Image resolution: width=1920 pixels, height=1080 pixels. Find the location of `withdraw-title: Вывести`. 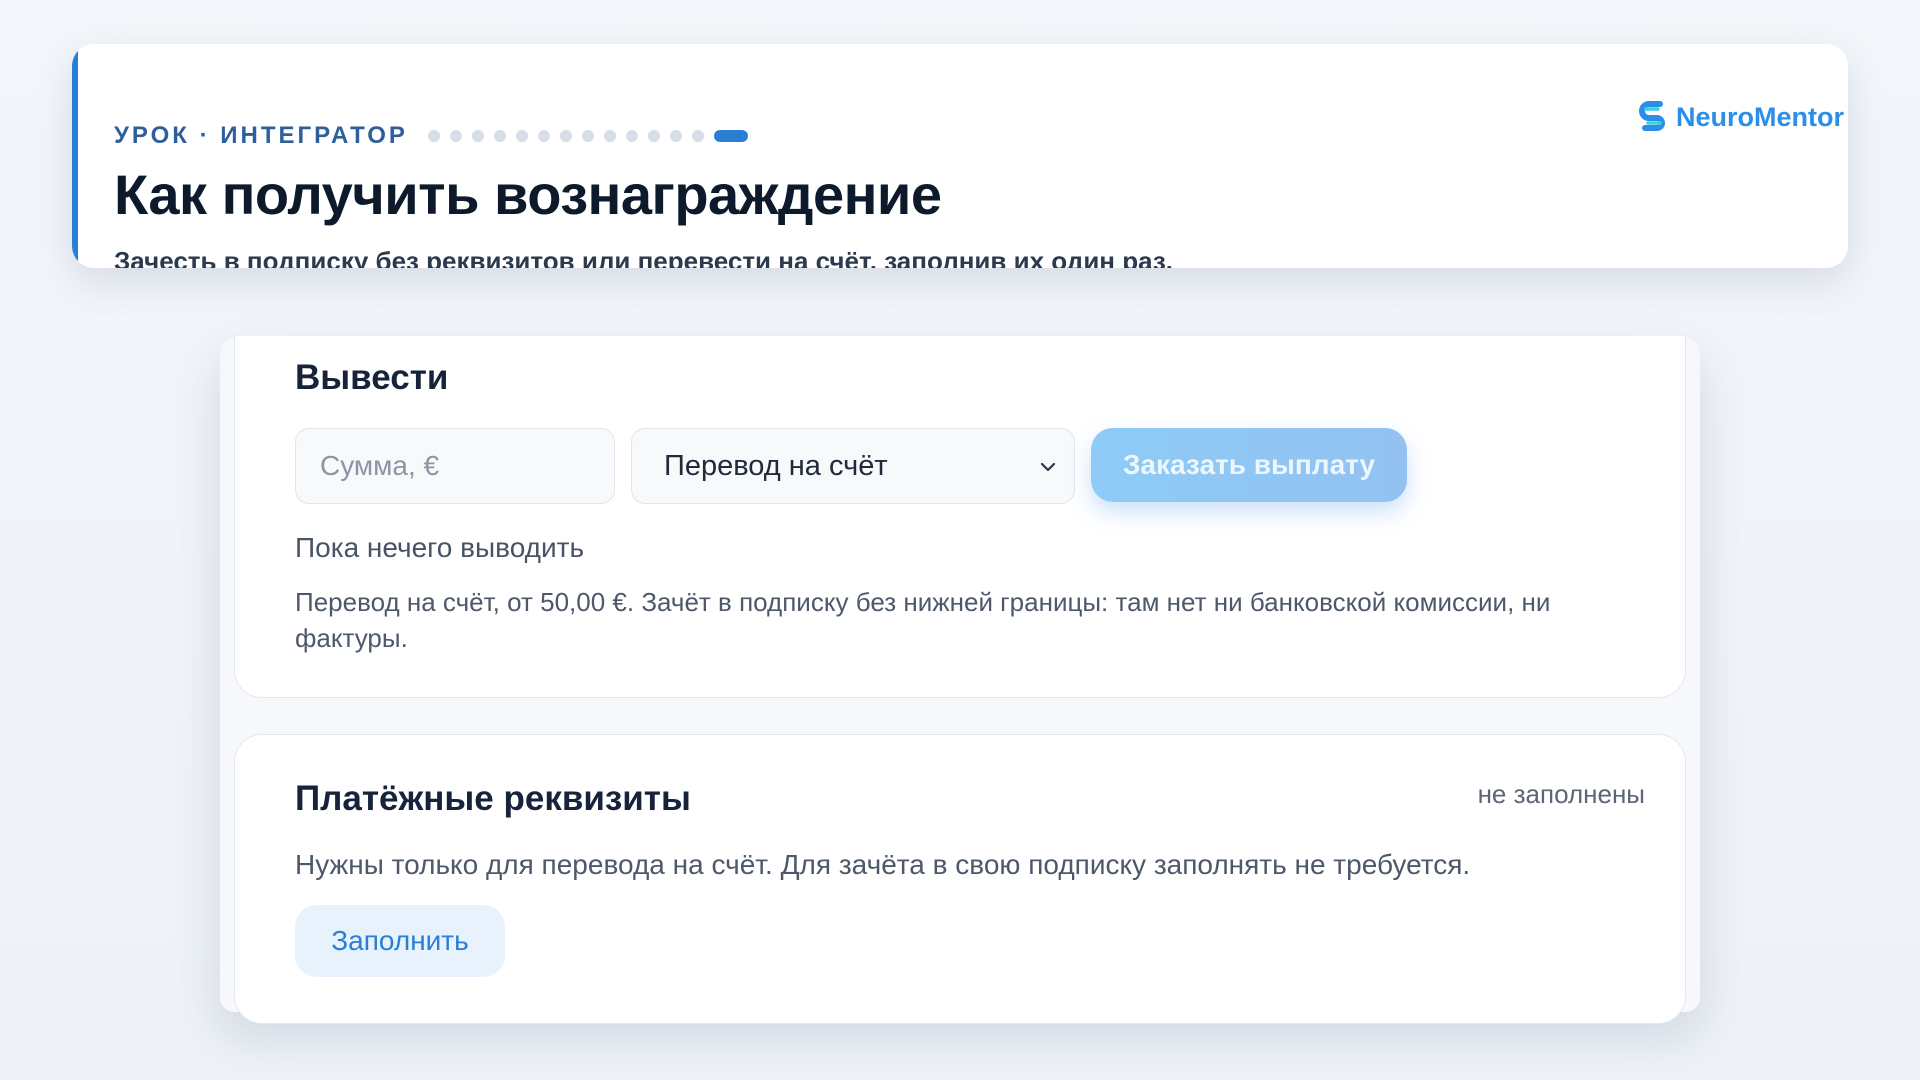

withdraw-title: Вывести is located at coordinates (372, 377).